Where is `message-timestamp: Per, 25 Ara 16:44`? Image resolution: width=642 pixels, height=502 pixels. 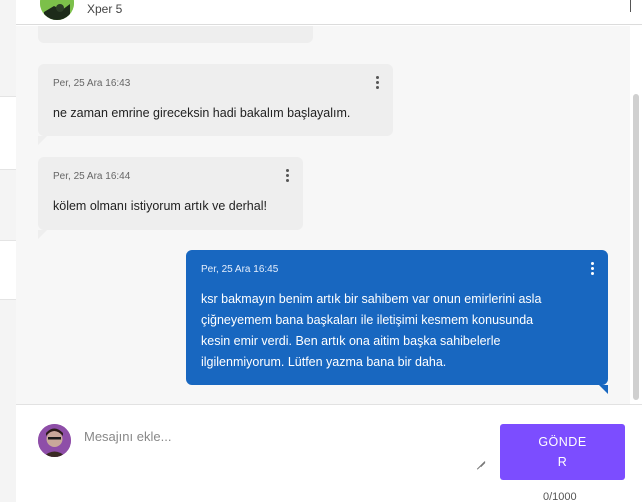
message-timestamp: Per, 25 Ara 16:44 is located at coordinates (92, 176).